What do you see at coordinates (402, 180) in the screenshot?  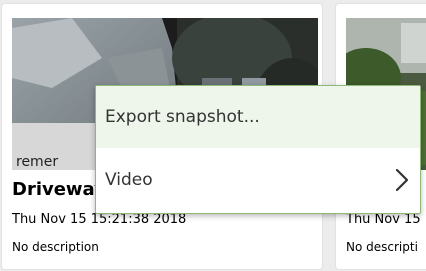 I see `chevron-right-icon` at bounding box center [402, 180].